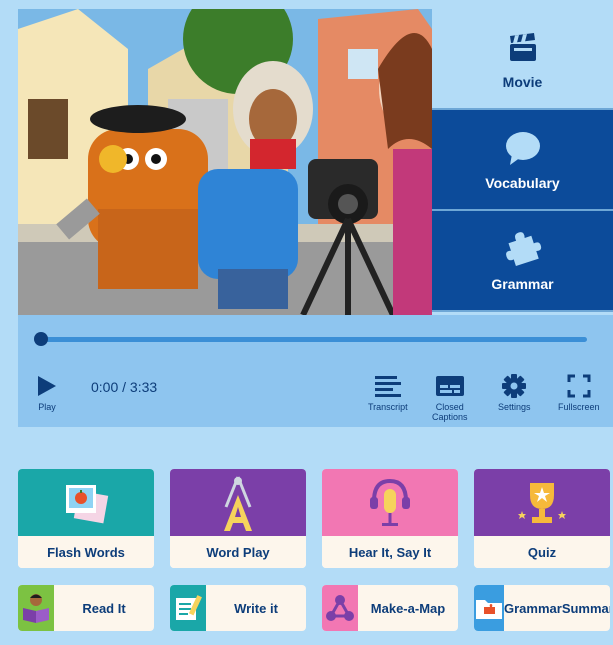 The image size is (613, 645). I want to click on transcript-icon, so click(388, 386).